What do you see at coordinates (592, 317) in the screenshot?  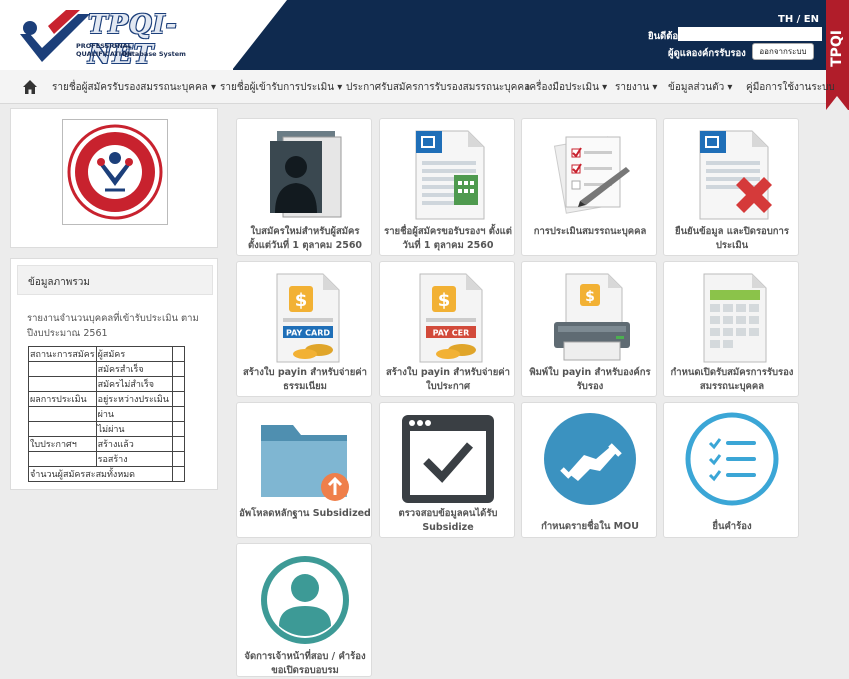 I see `printer-document-icon: $` at bounding box center [592, 317].